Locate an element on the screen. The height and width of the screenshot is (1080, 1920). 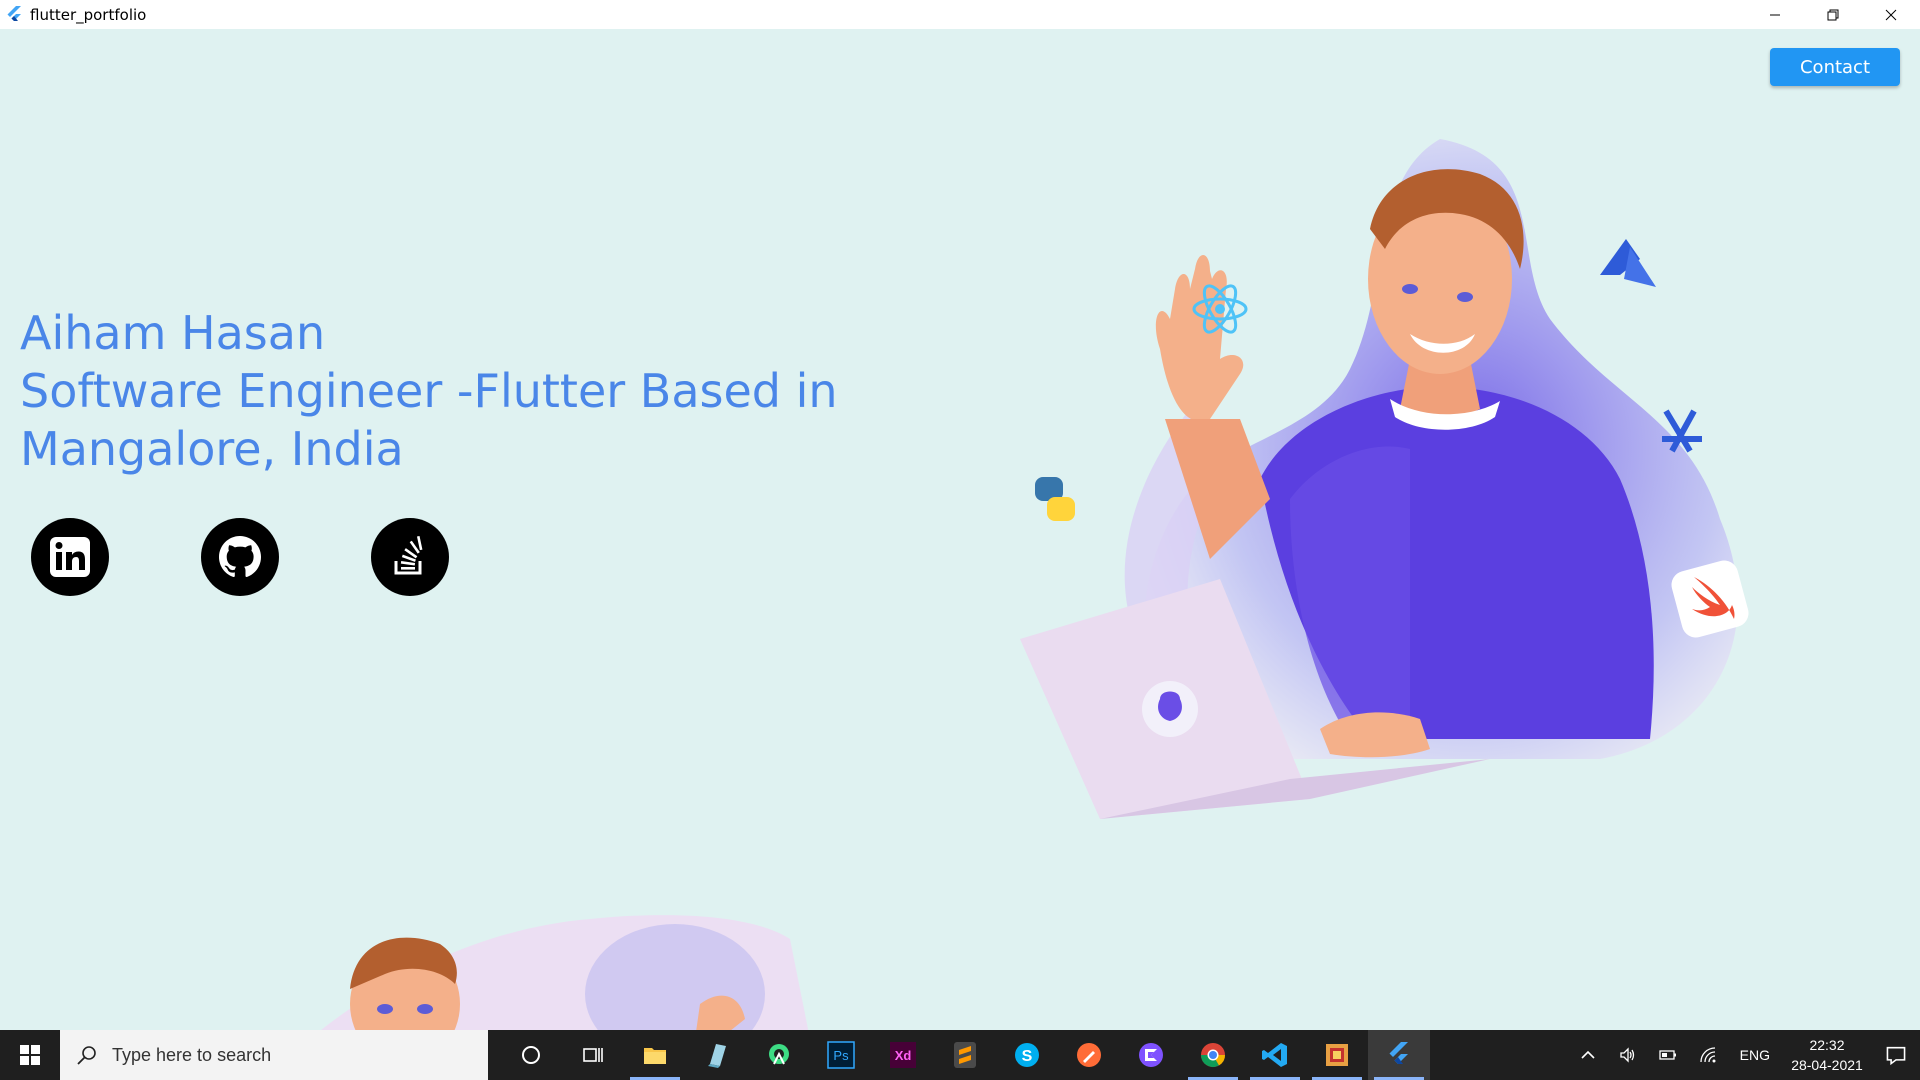
taskbar-apps: Ps Xd S is located at coordinates (965, 1055).